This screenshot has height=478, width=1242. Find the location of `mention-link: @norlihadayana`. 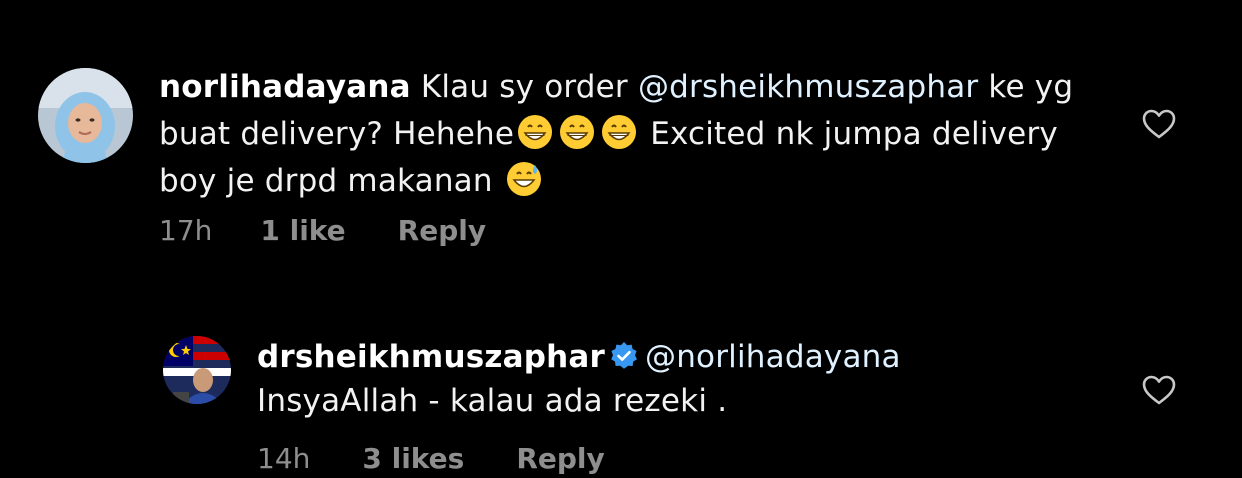

mention-link: @norlihadayana is located at coordinates (773, 357).